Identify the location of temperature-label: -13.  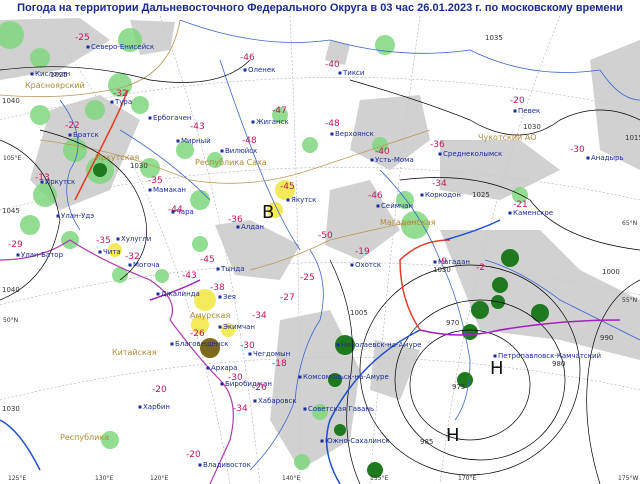
(42, 178).